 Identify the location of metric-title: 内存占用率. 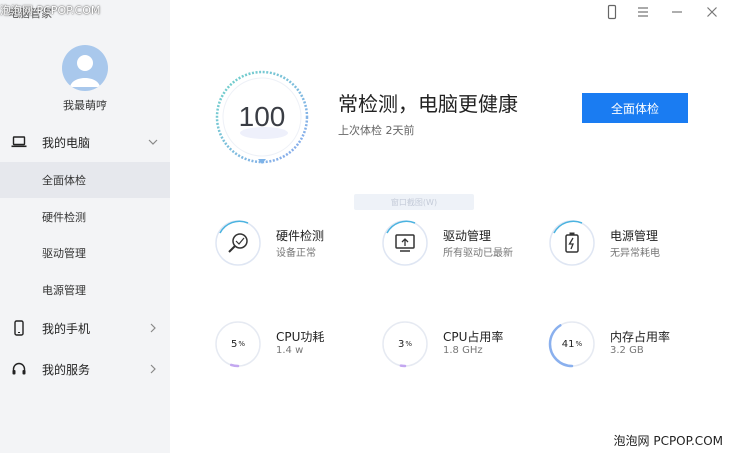
(640, 337).